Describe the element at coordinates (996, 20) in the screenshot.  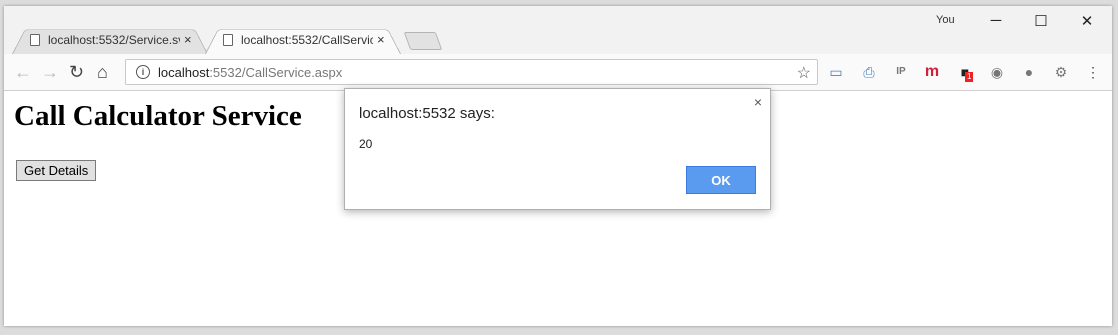
I see `minimize-icon: ─` at that location.